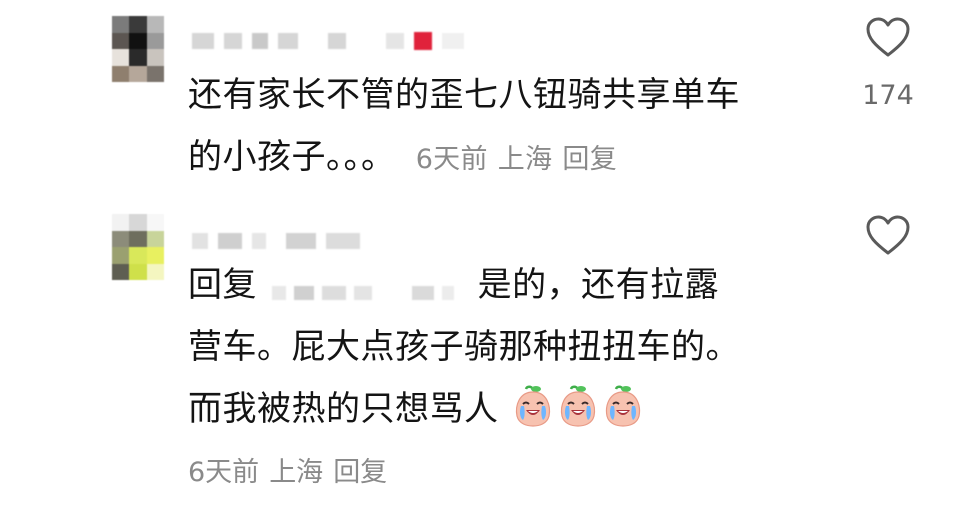 The image size is (960, 508). Describe the element at coordinates (367, 293) in the screenshot. I see `mention-redacted` at that location.